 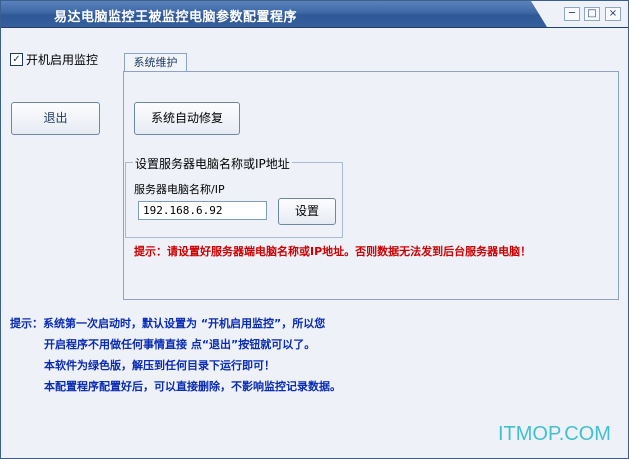 I want to click on auto-repair-button: 系统自动修复, so click(x=187, y=118).